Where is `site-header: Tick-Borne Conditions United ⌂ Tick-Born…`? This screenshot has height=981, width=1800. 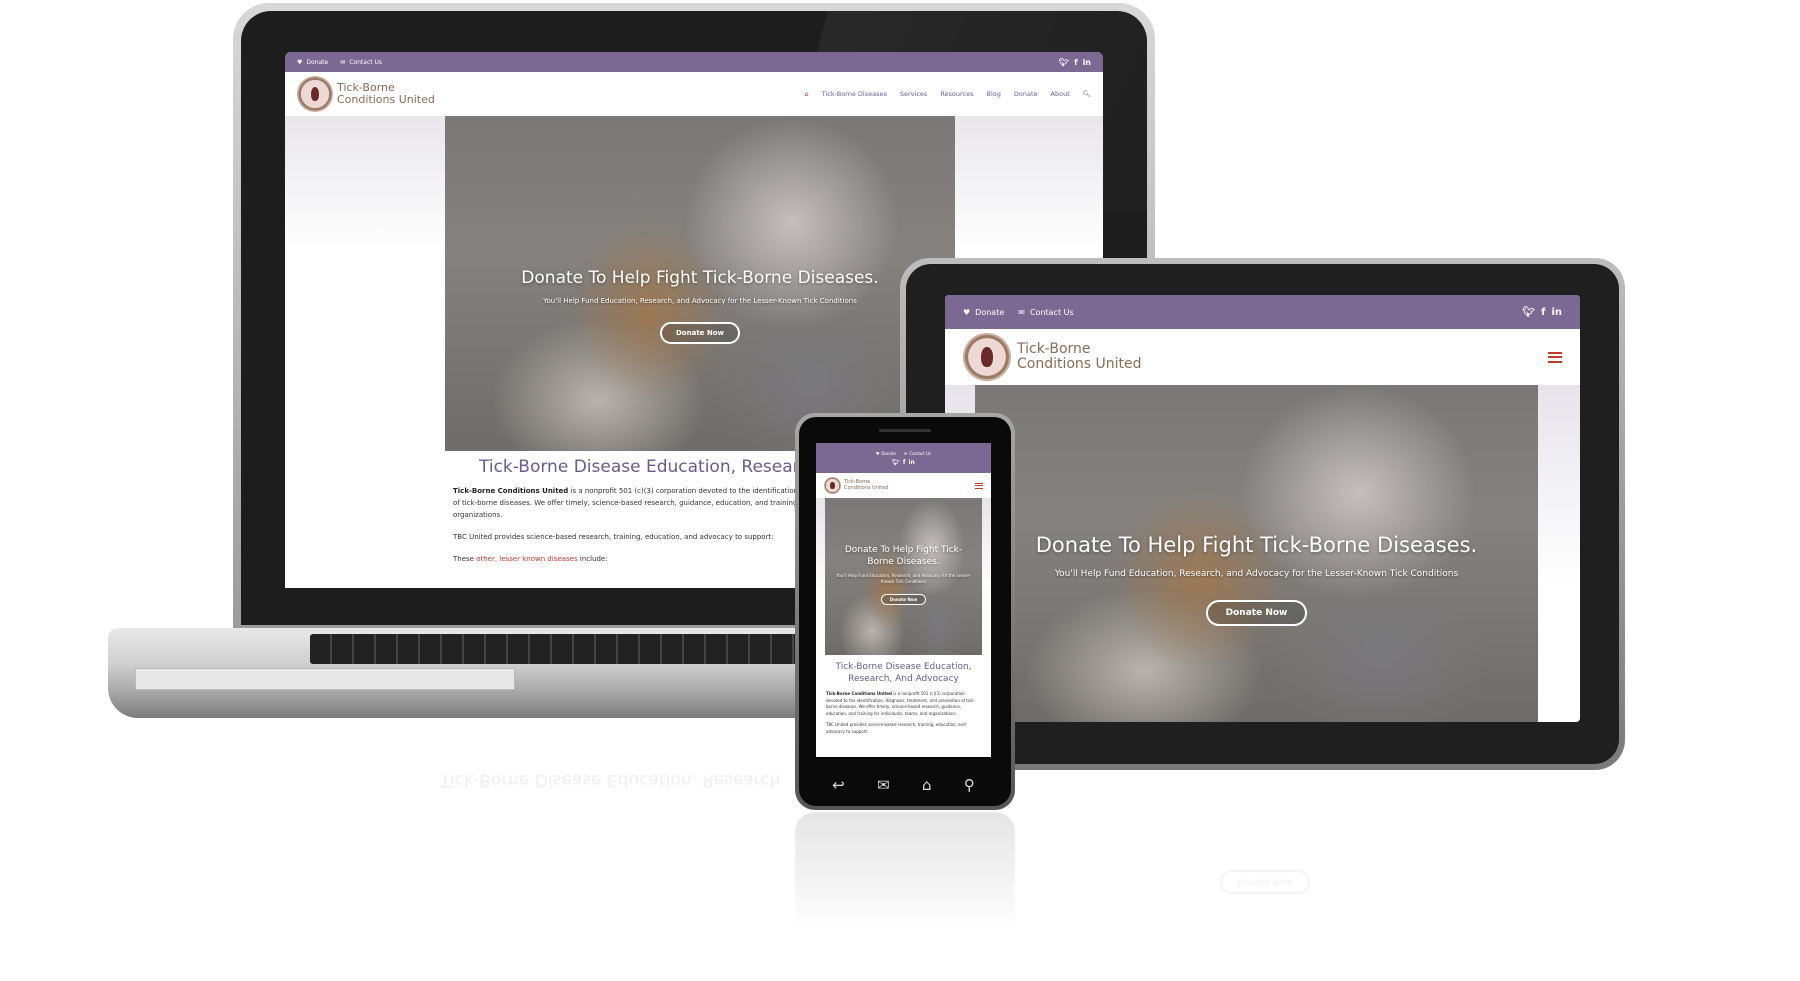 site-header: Tick-Borne Conditions United ⌂ Tick-Born… is located at coordinates (694, 94).